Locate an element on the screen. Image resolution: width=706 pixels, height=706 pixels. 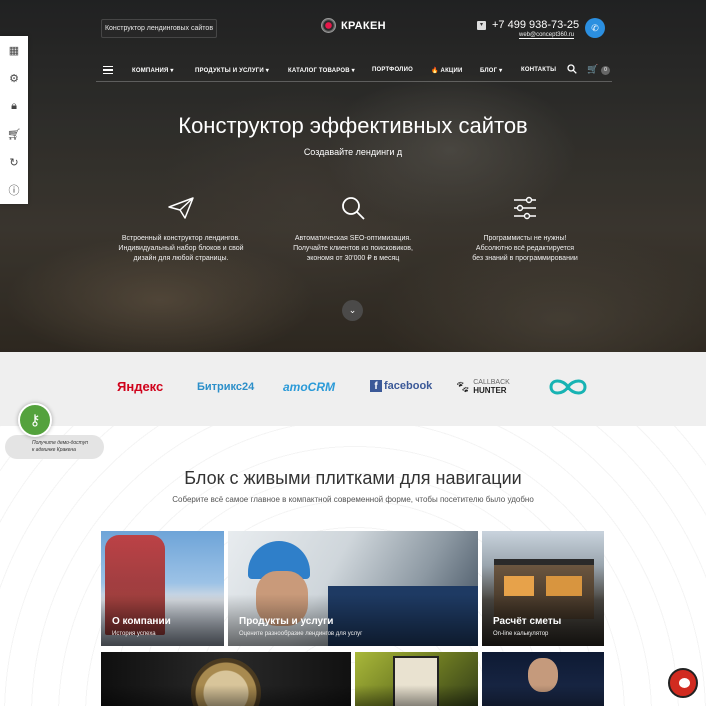
nav-item-blog: БЛОГ ▾ is located at coordinates (491, 70).